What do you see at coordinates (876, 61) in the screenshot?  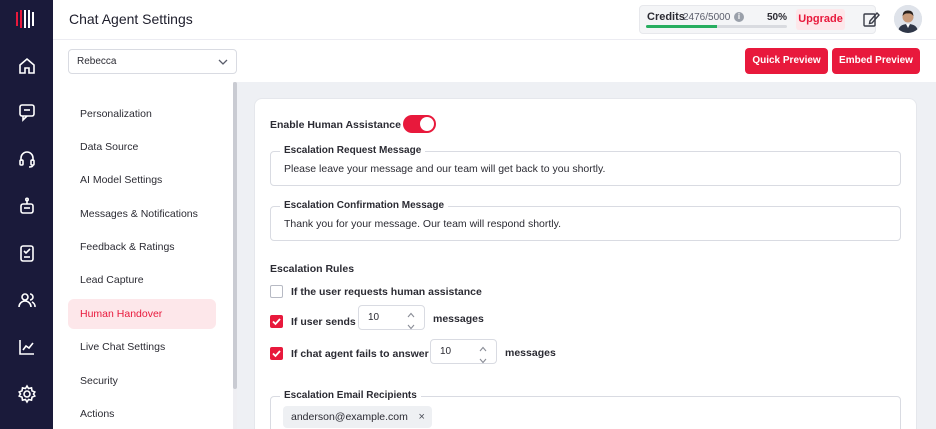 I see `embed-preview-button: Embed Preview` at bounding box center [876, 61].